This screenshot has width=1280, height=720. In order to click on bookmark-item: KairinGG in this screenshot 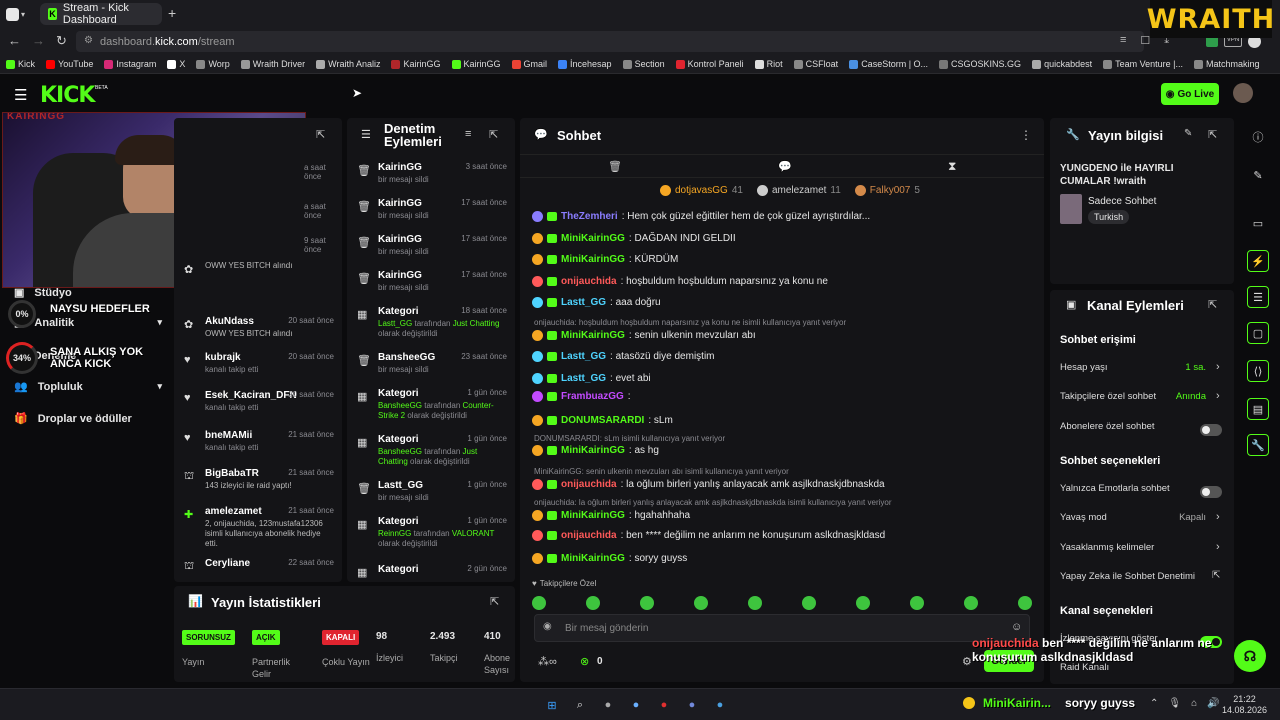, I will do `click(476, 64)`.